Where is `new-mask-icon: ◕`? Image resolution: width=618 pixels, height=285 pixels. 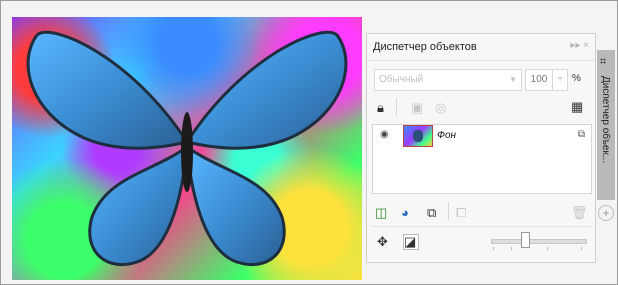 new-mask-icon: ◕ is located at coordinates (405, 212).